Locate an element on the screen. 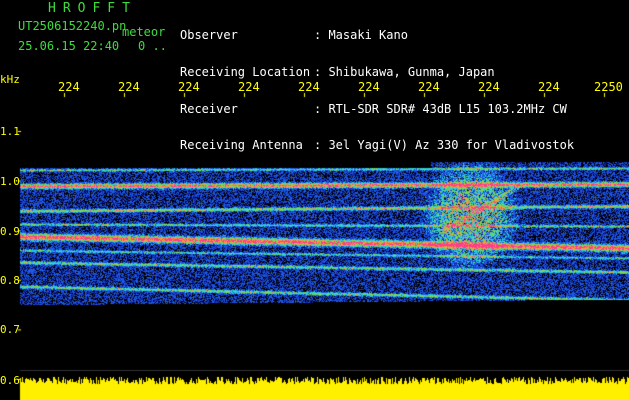  meteor-tag: meteor is located at coordinates (144, 32).